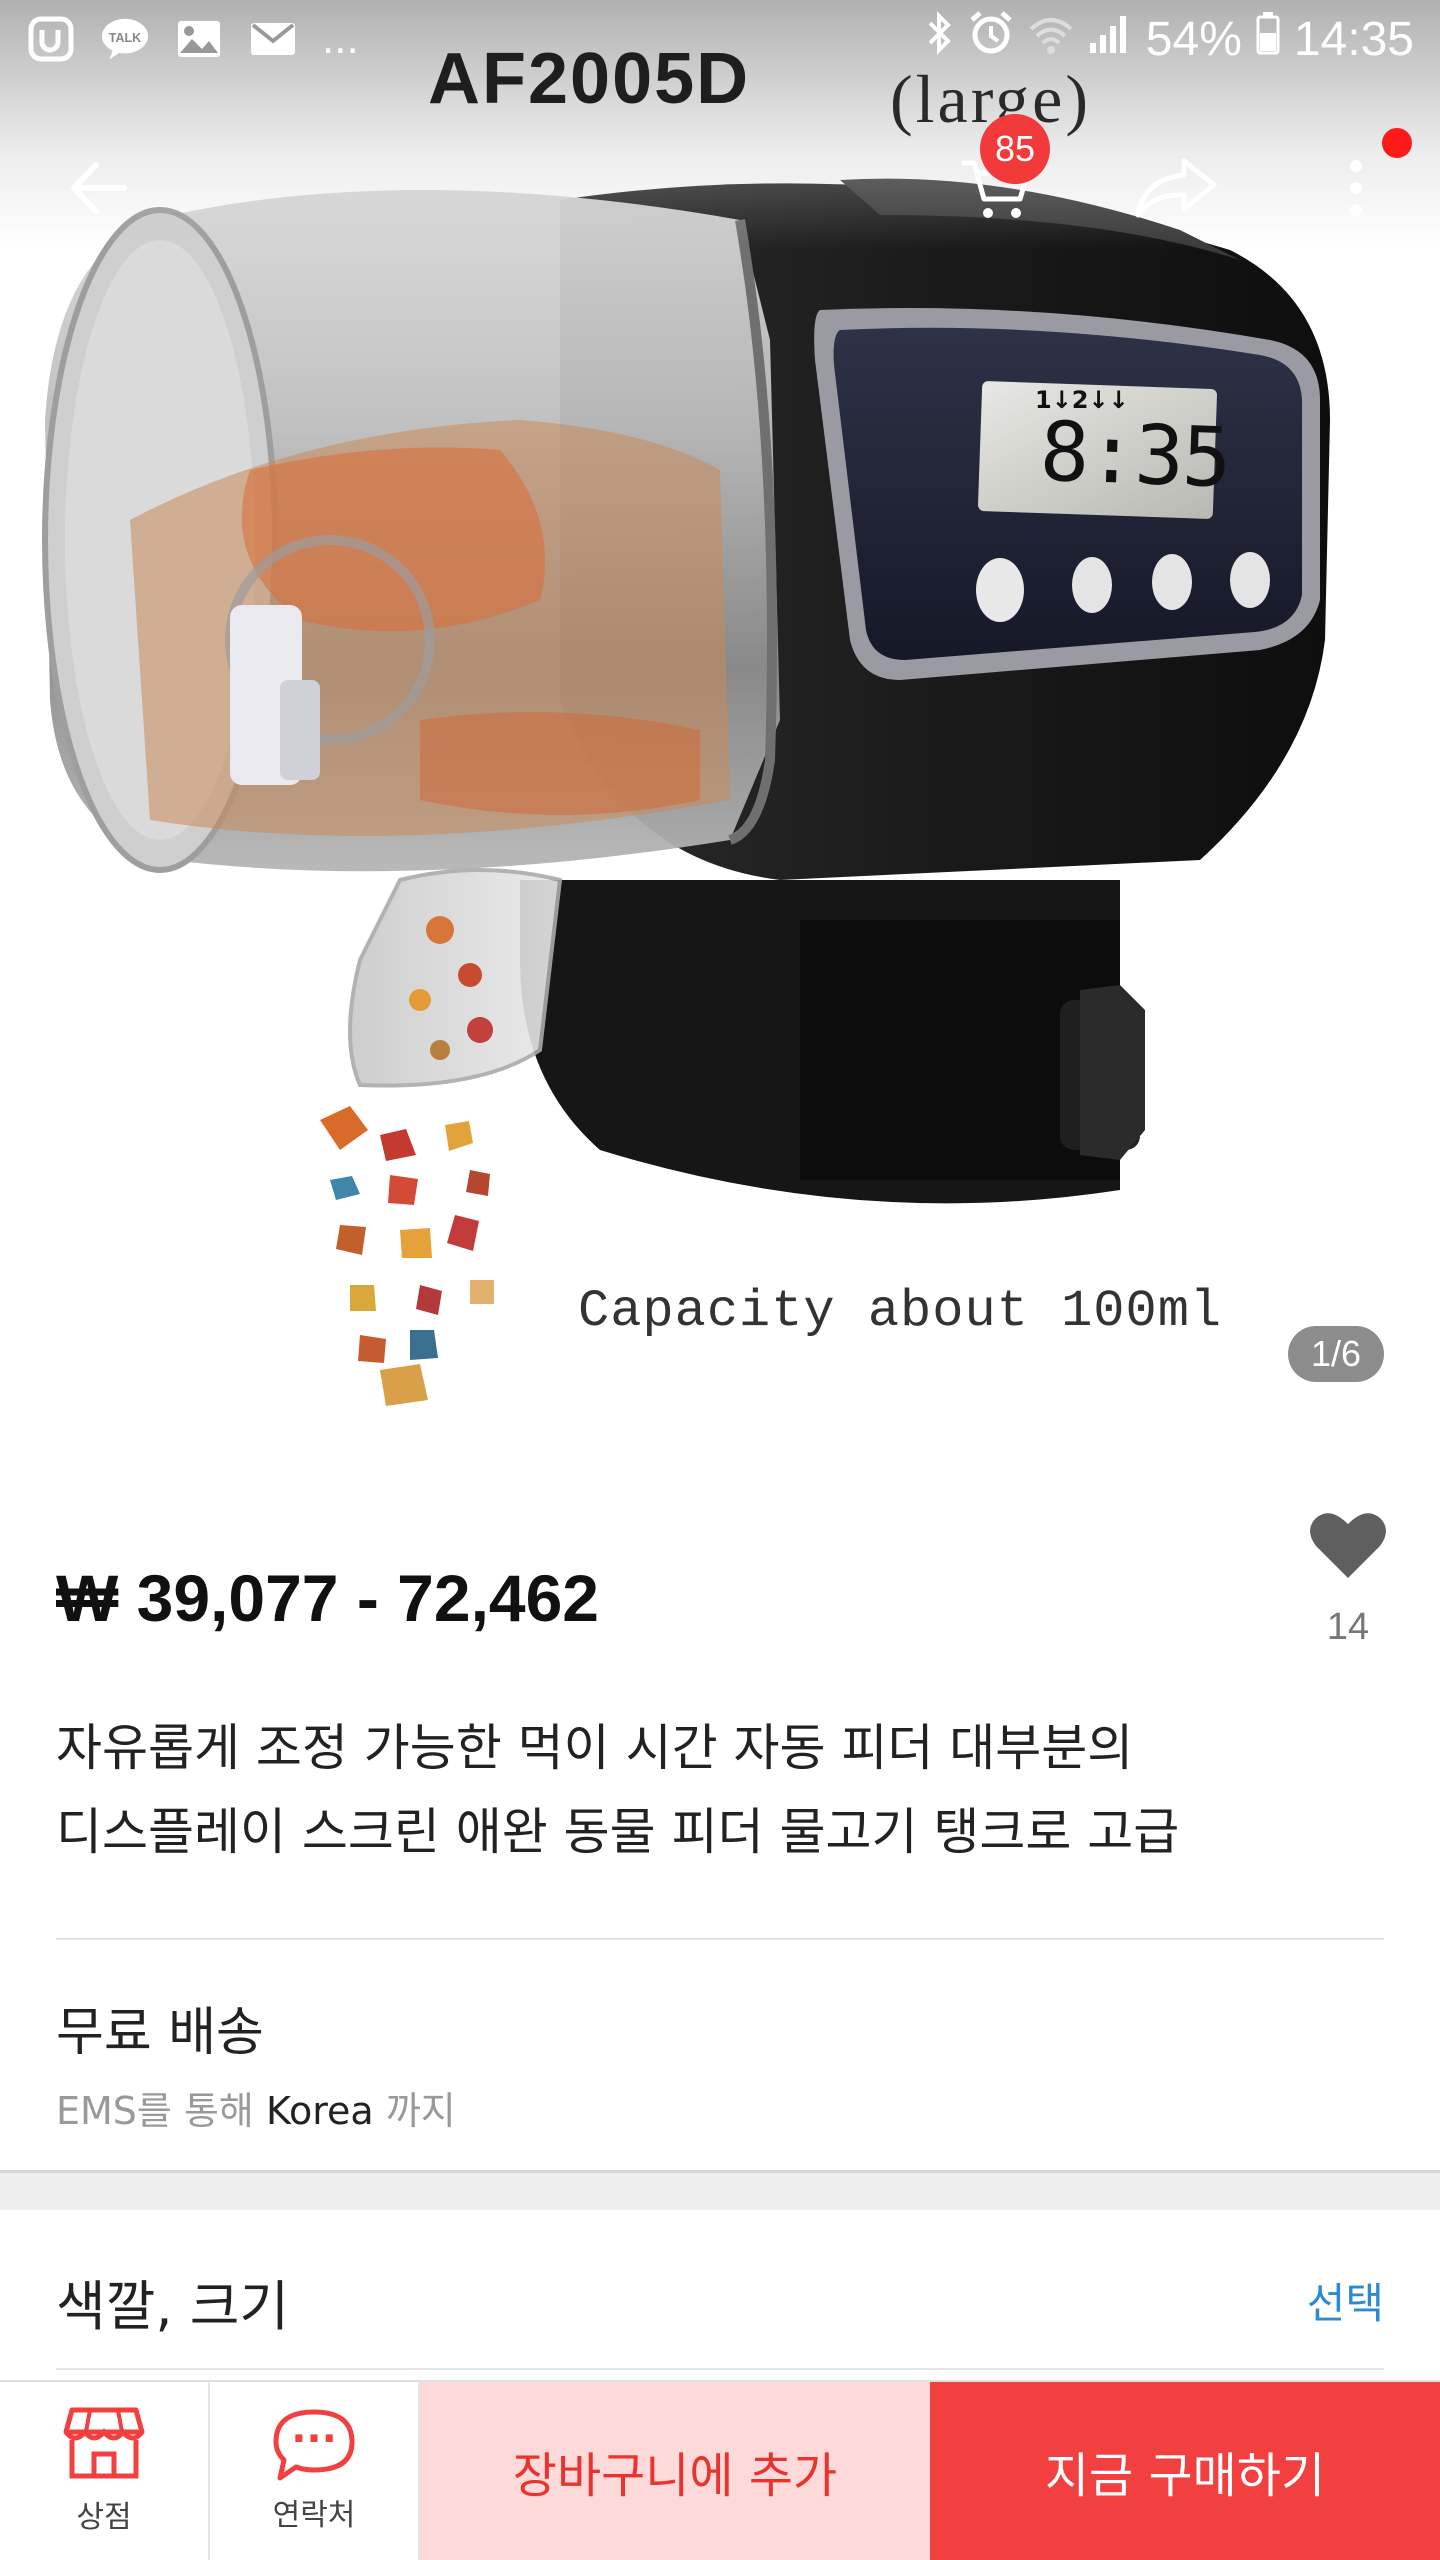  Describe the element at coordinates (595, 1748) in the screenshot. I see `product-title-line: 자유롭게 조정 가능한 먹이 시간 자동 피더 대부분의` at that location.